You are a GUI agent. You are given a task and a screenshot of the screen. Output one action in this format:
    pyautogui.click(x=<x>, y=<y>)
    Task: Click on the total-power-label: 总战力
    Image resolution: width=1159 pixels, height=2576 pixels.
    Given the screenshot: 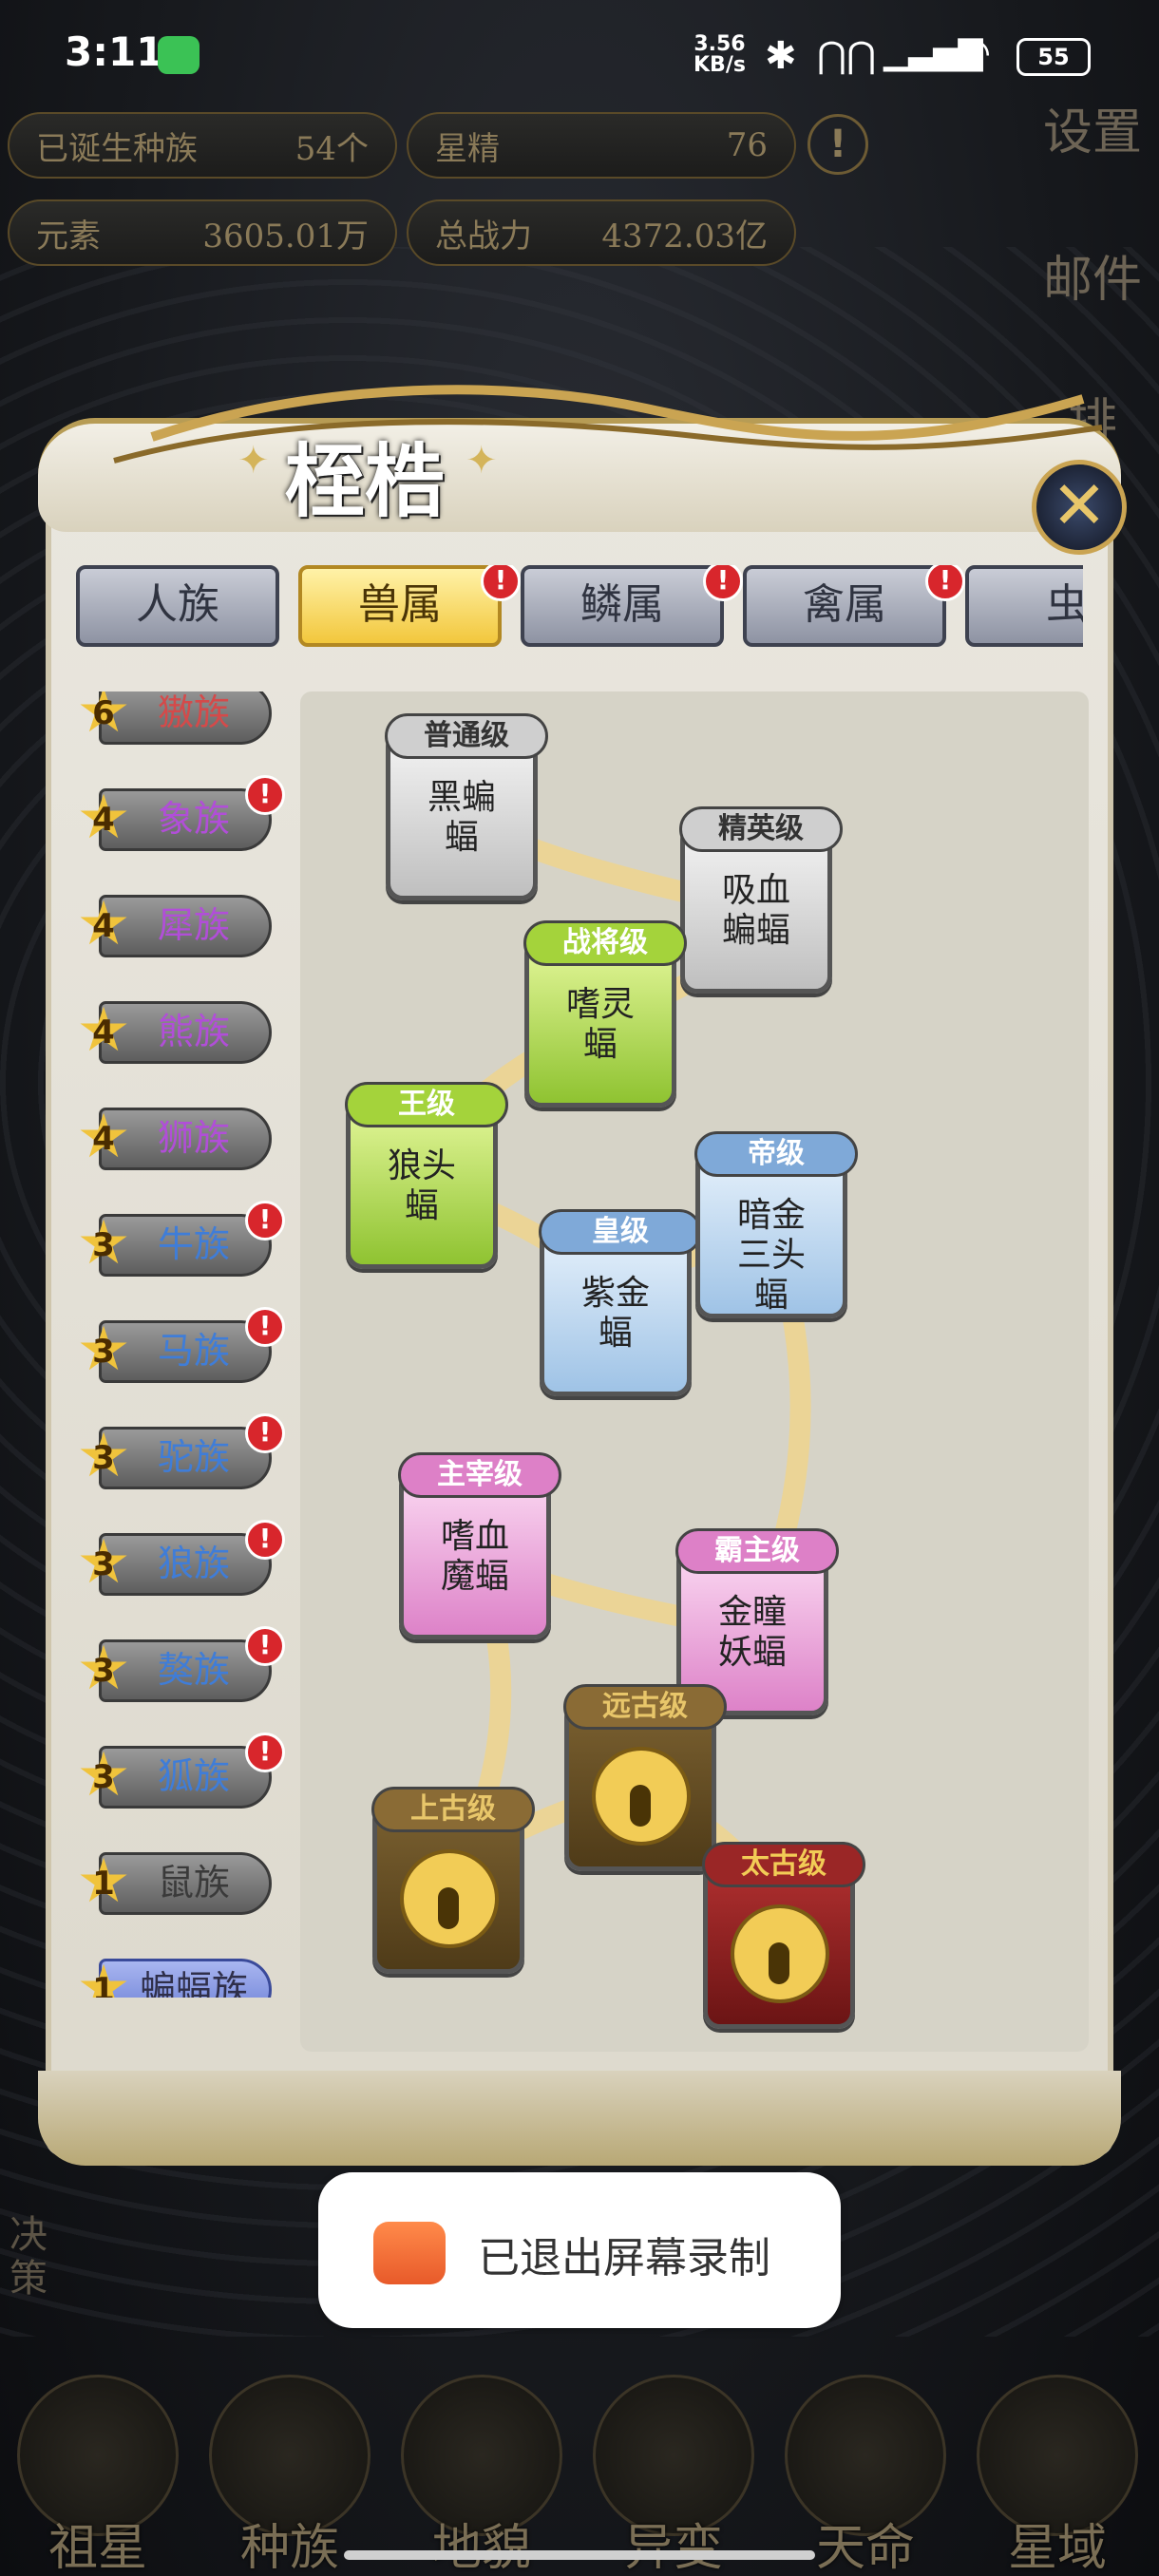 What is the action you would take?
    pyautogui.click(x=483, y=236)
    